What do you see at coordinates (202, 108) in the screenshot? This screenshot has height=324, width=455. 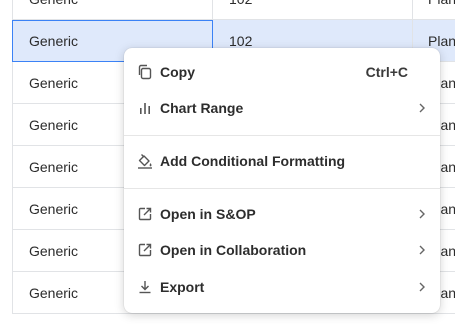 I see `menu-item-label: Chart Range` at bounding box center [202, 108].